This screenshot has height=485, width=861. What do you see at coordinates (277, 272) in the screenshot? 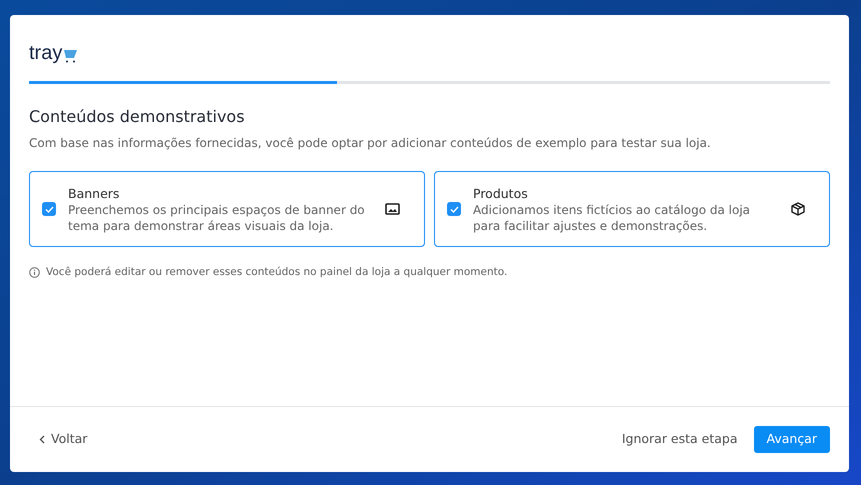
I see `info-note: Você poderá editar ou remover esses conteúdos no painel da loja a qualquer momento.` at bounding box center [277, 272].